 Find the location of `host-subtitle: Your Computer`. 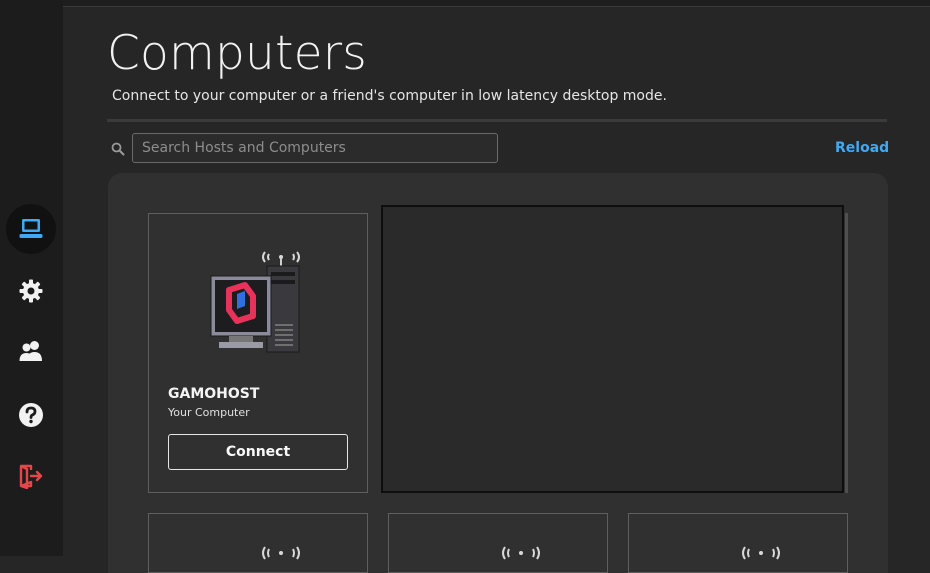

host-subtitle: Your Computer is located at coordinates (209, 412).